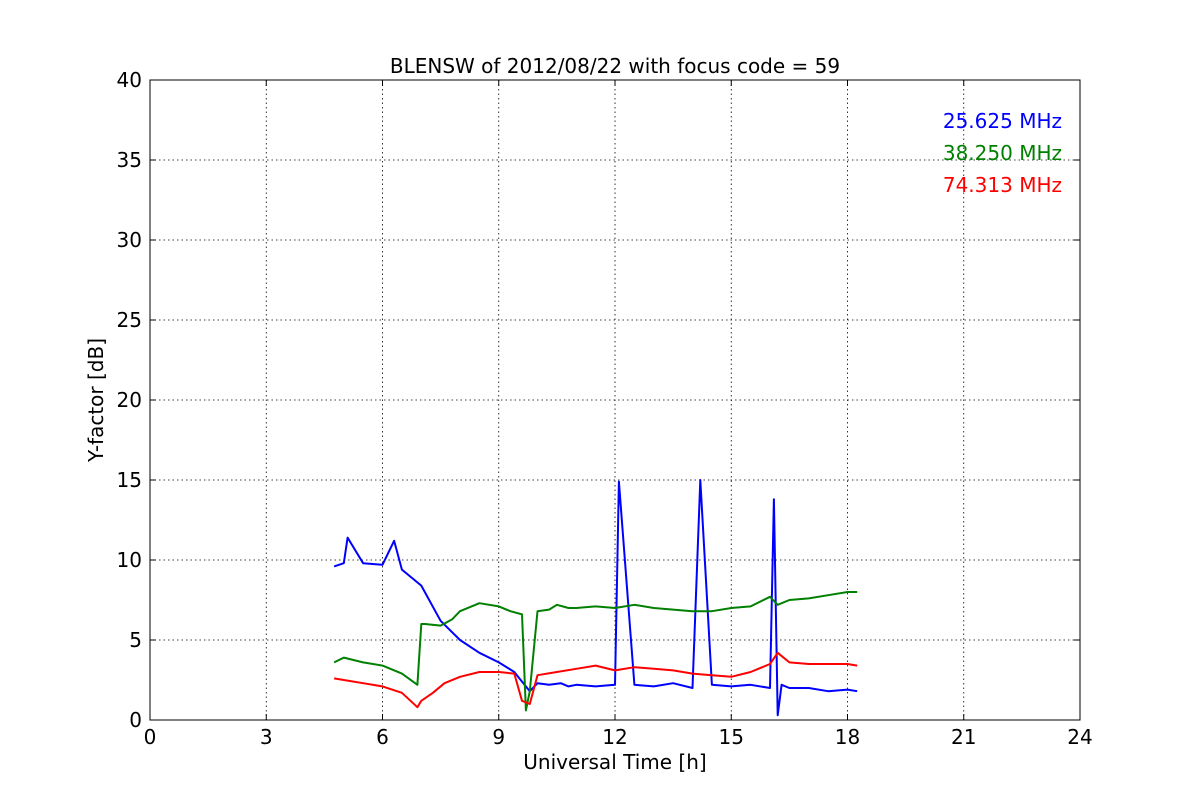  I want to click on x-tick-label: 0, so click(150, 737).